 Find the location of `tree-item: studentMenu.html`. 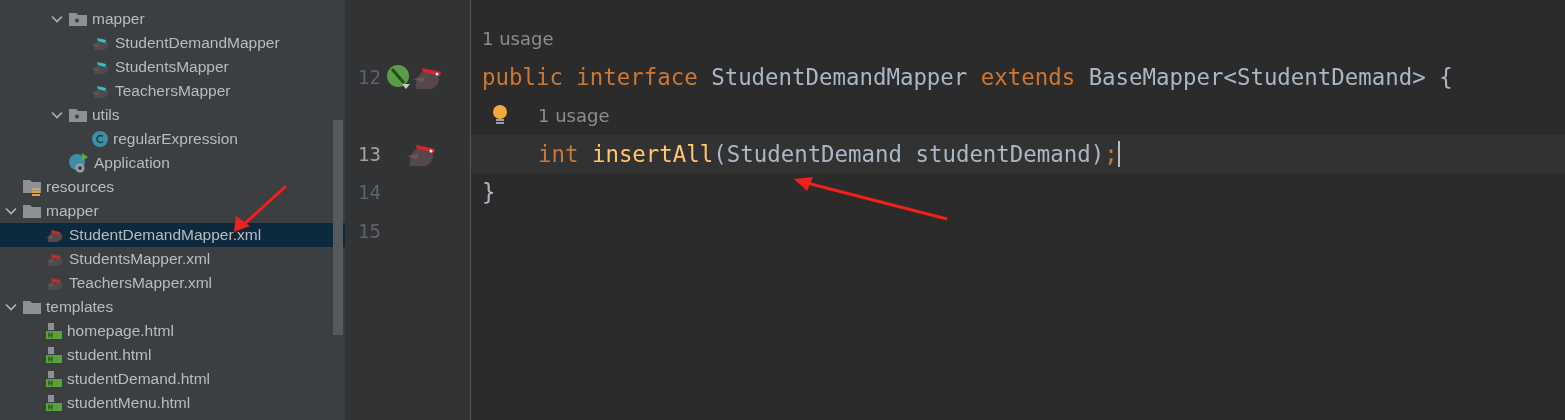

tree-item: studentMenu.html is located at coordinates (172, 403).